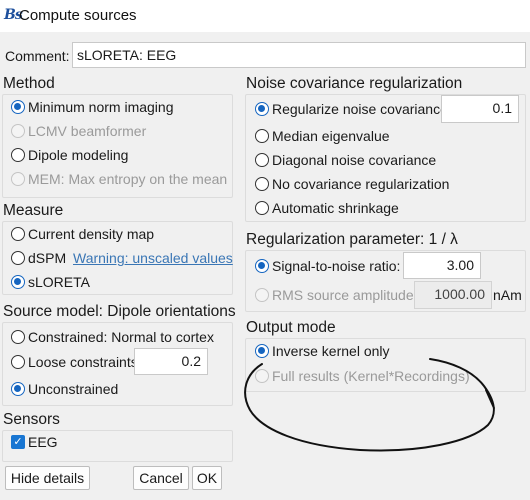  What do you see at coordinates (121, 337) in the screenshot?
I see `constrained-label: Constrained: Normal to cortex` at bounding box center [121, 337].